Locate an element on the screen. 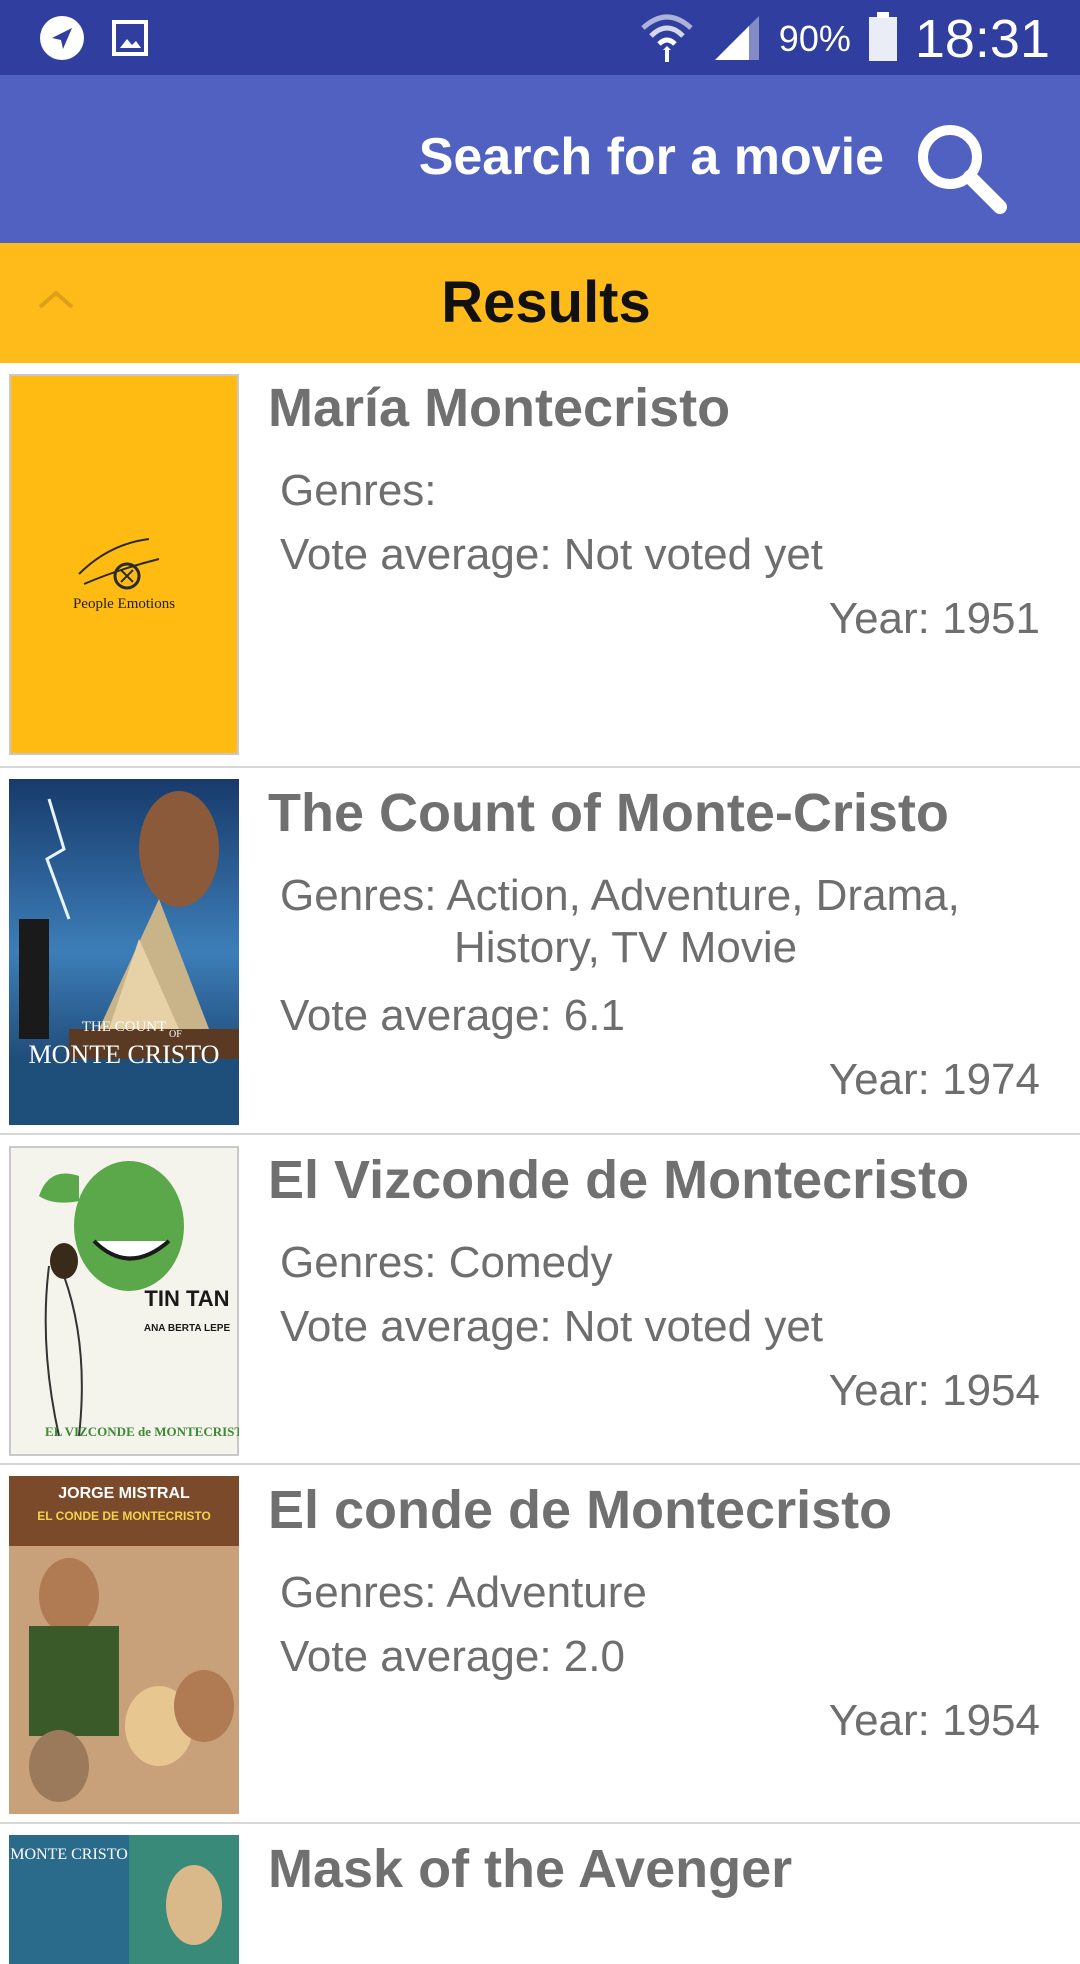 The width and height of the screenshot is (1080, 1964). list-item: MONTE CRISTO Mask of the Avenger is located at coordinates (540, 1894).